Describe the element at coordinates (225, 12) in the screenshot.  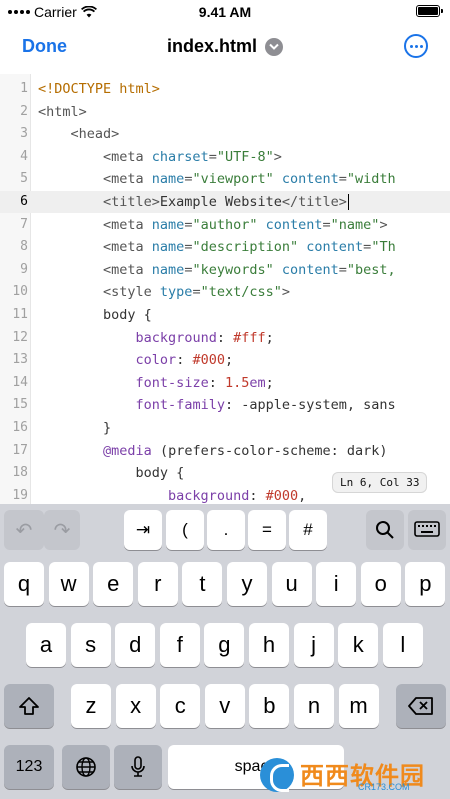
I see `clock: 9.41 AM` at that location.